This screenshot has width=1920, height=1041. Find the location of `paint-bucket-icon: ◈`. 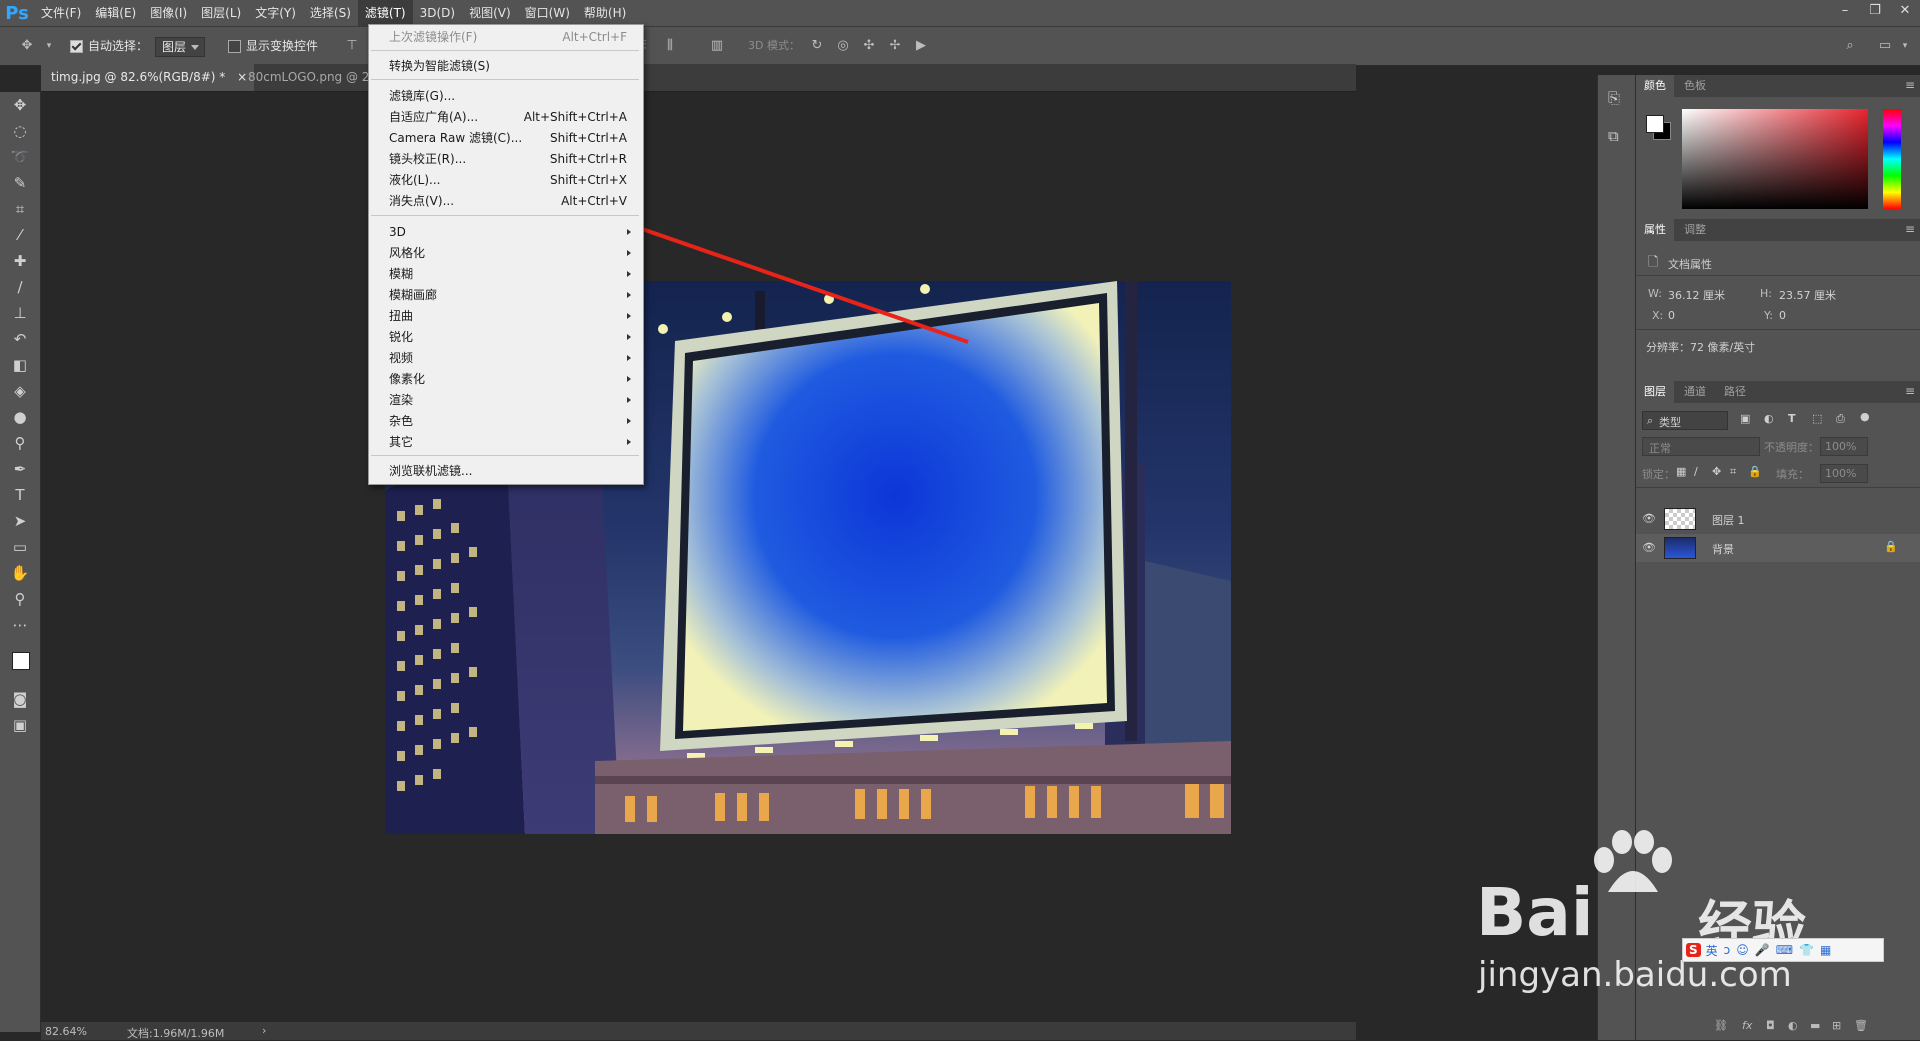

paint-bucket-icon: ◈ is located at coordinates (20, 391).